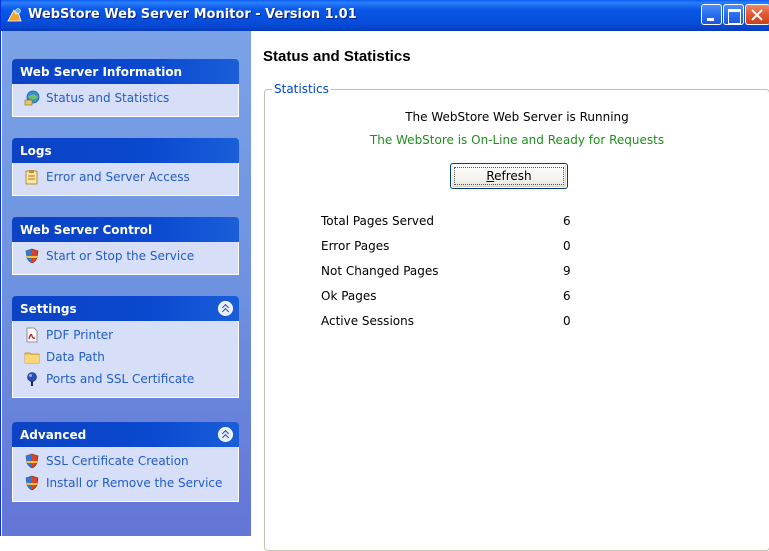 The width and height of the screenshot is (769, 551). I want to click on sidebar-item-ports-and-ssl-certificate: Ports and SSL Certificate, so click(125, 382).